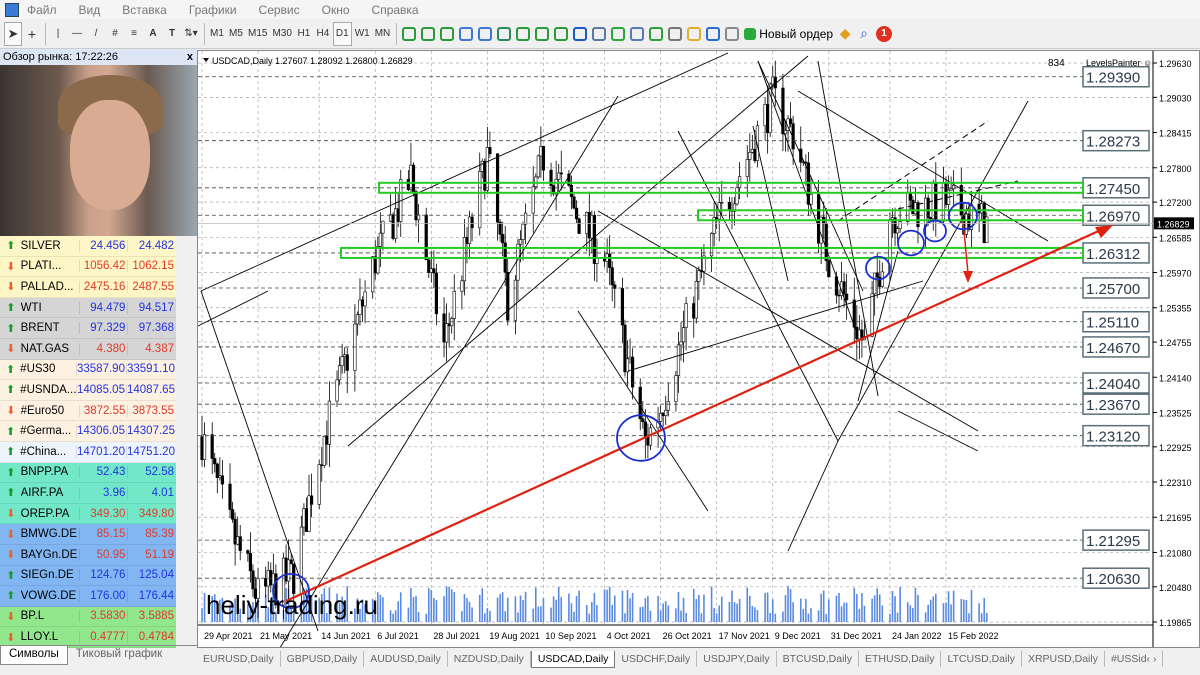  Describe the element at coordinates (119, 655) in the screenshot. I see `tab-tick-chart: Тиковый график` at that location.